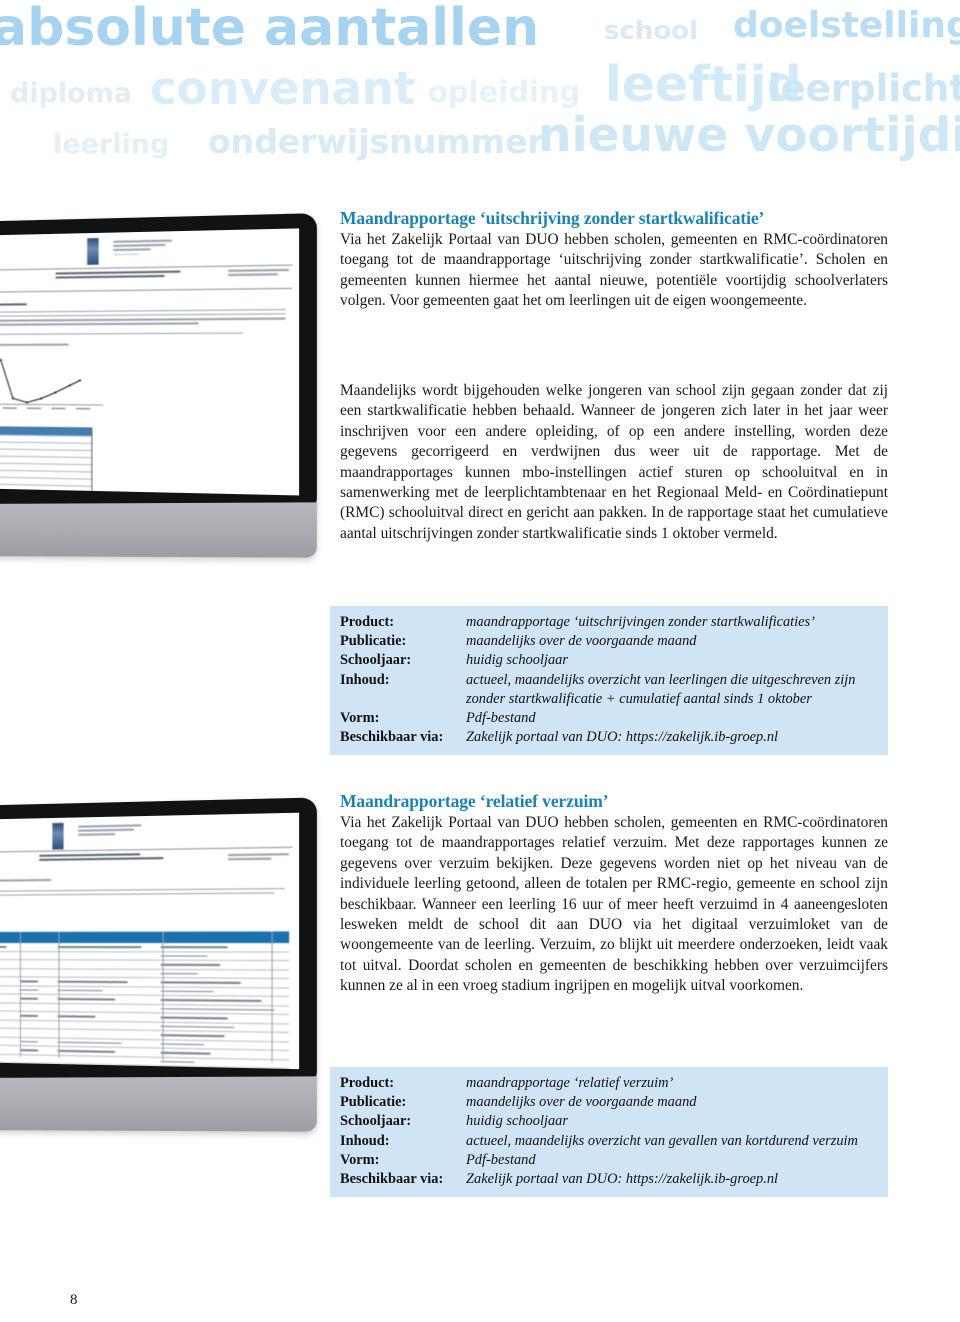  I want to click on word-cloud-term: diploma, so click(71, 93).